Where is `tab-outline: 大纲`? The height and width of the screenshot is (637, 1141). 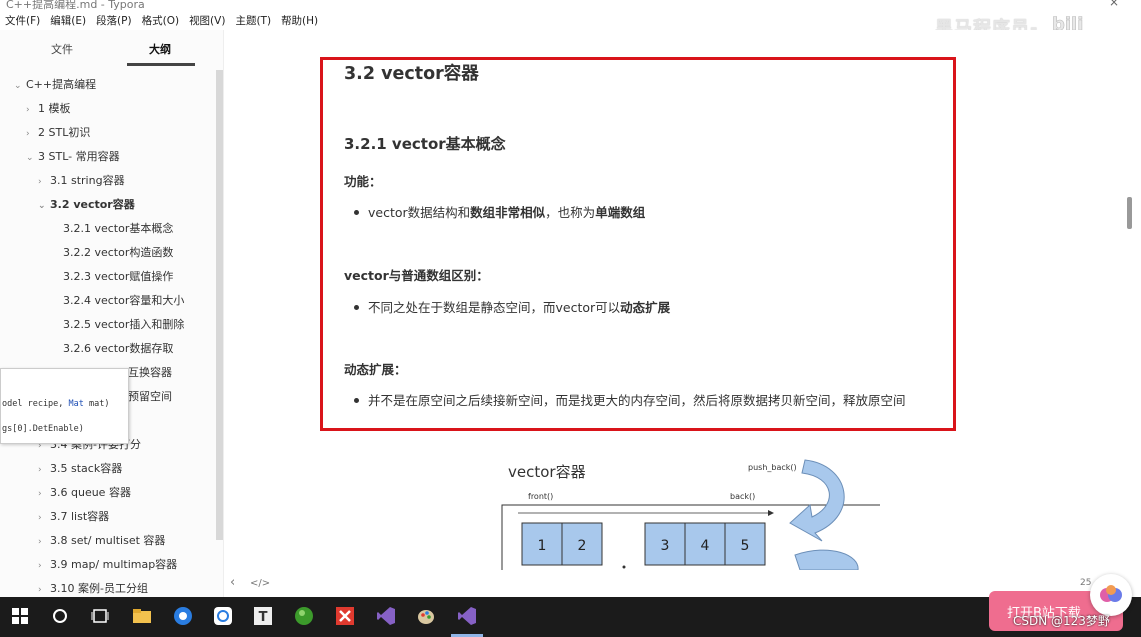
tab-outline: 大纲 is located at coordinates (160, 49).